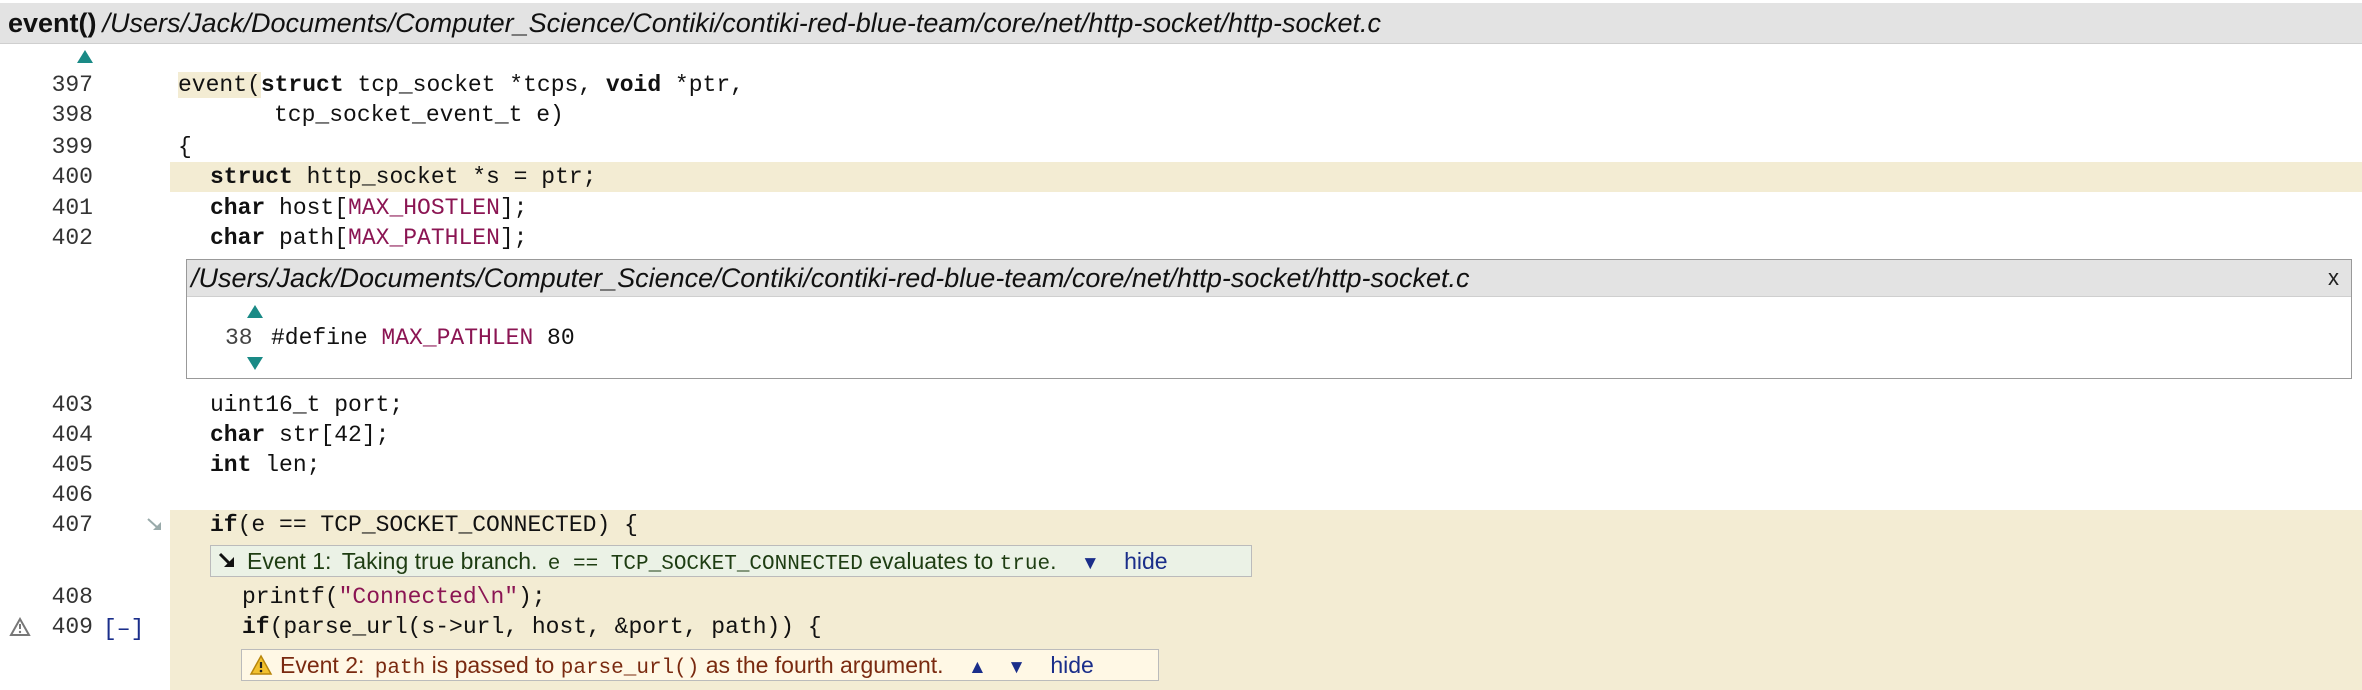  Describe the element at coordinates (545, 627) in the screenshot. I see `code-text: (parse_url(s->url, host, &port, path)) {` at that location.